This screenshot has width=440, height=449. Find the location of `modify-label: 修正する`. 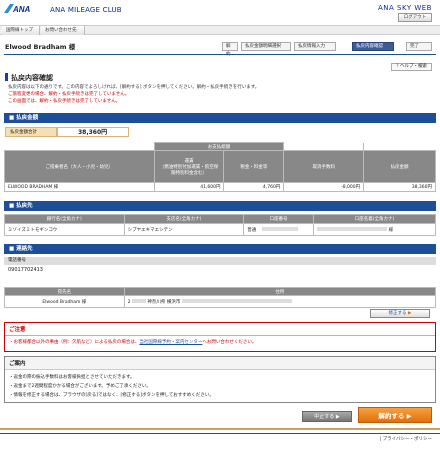

modify-label: 修正する is located at coordinates (397, 313).